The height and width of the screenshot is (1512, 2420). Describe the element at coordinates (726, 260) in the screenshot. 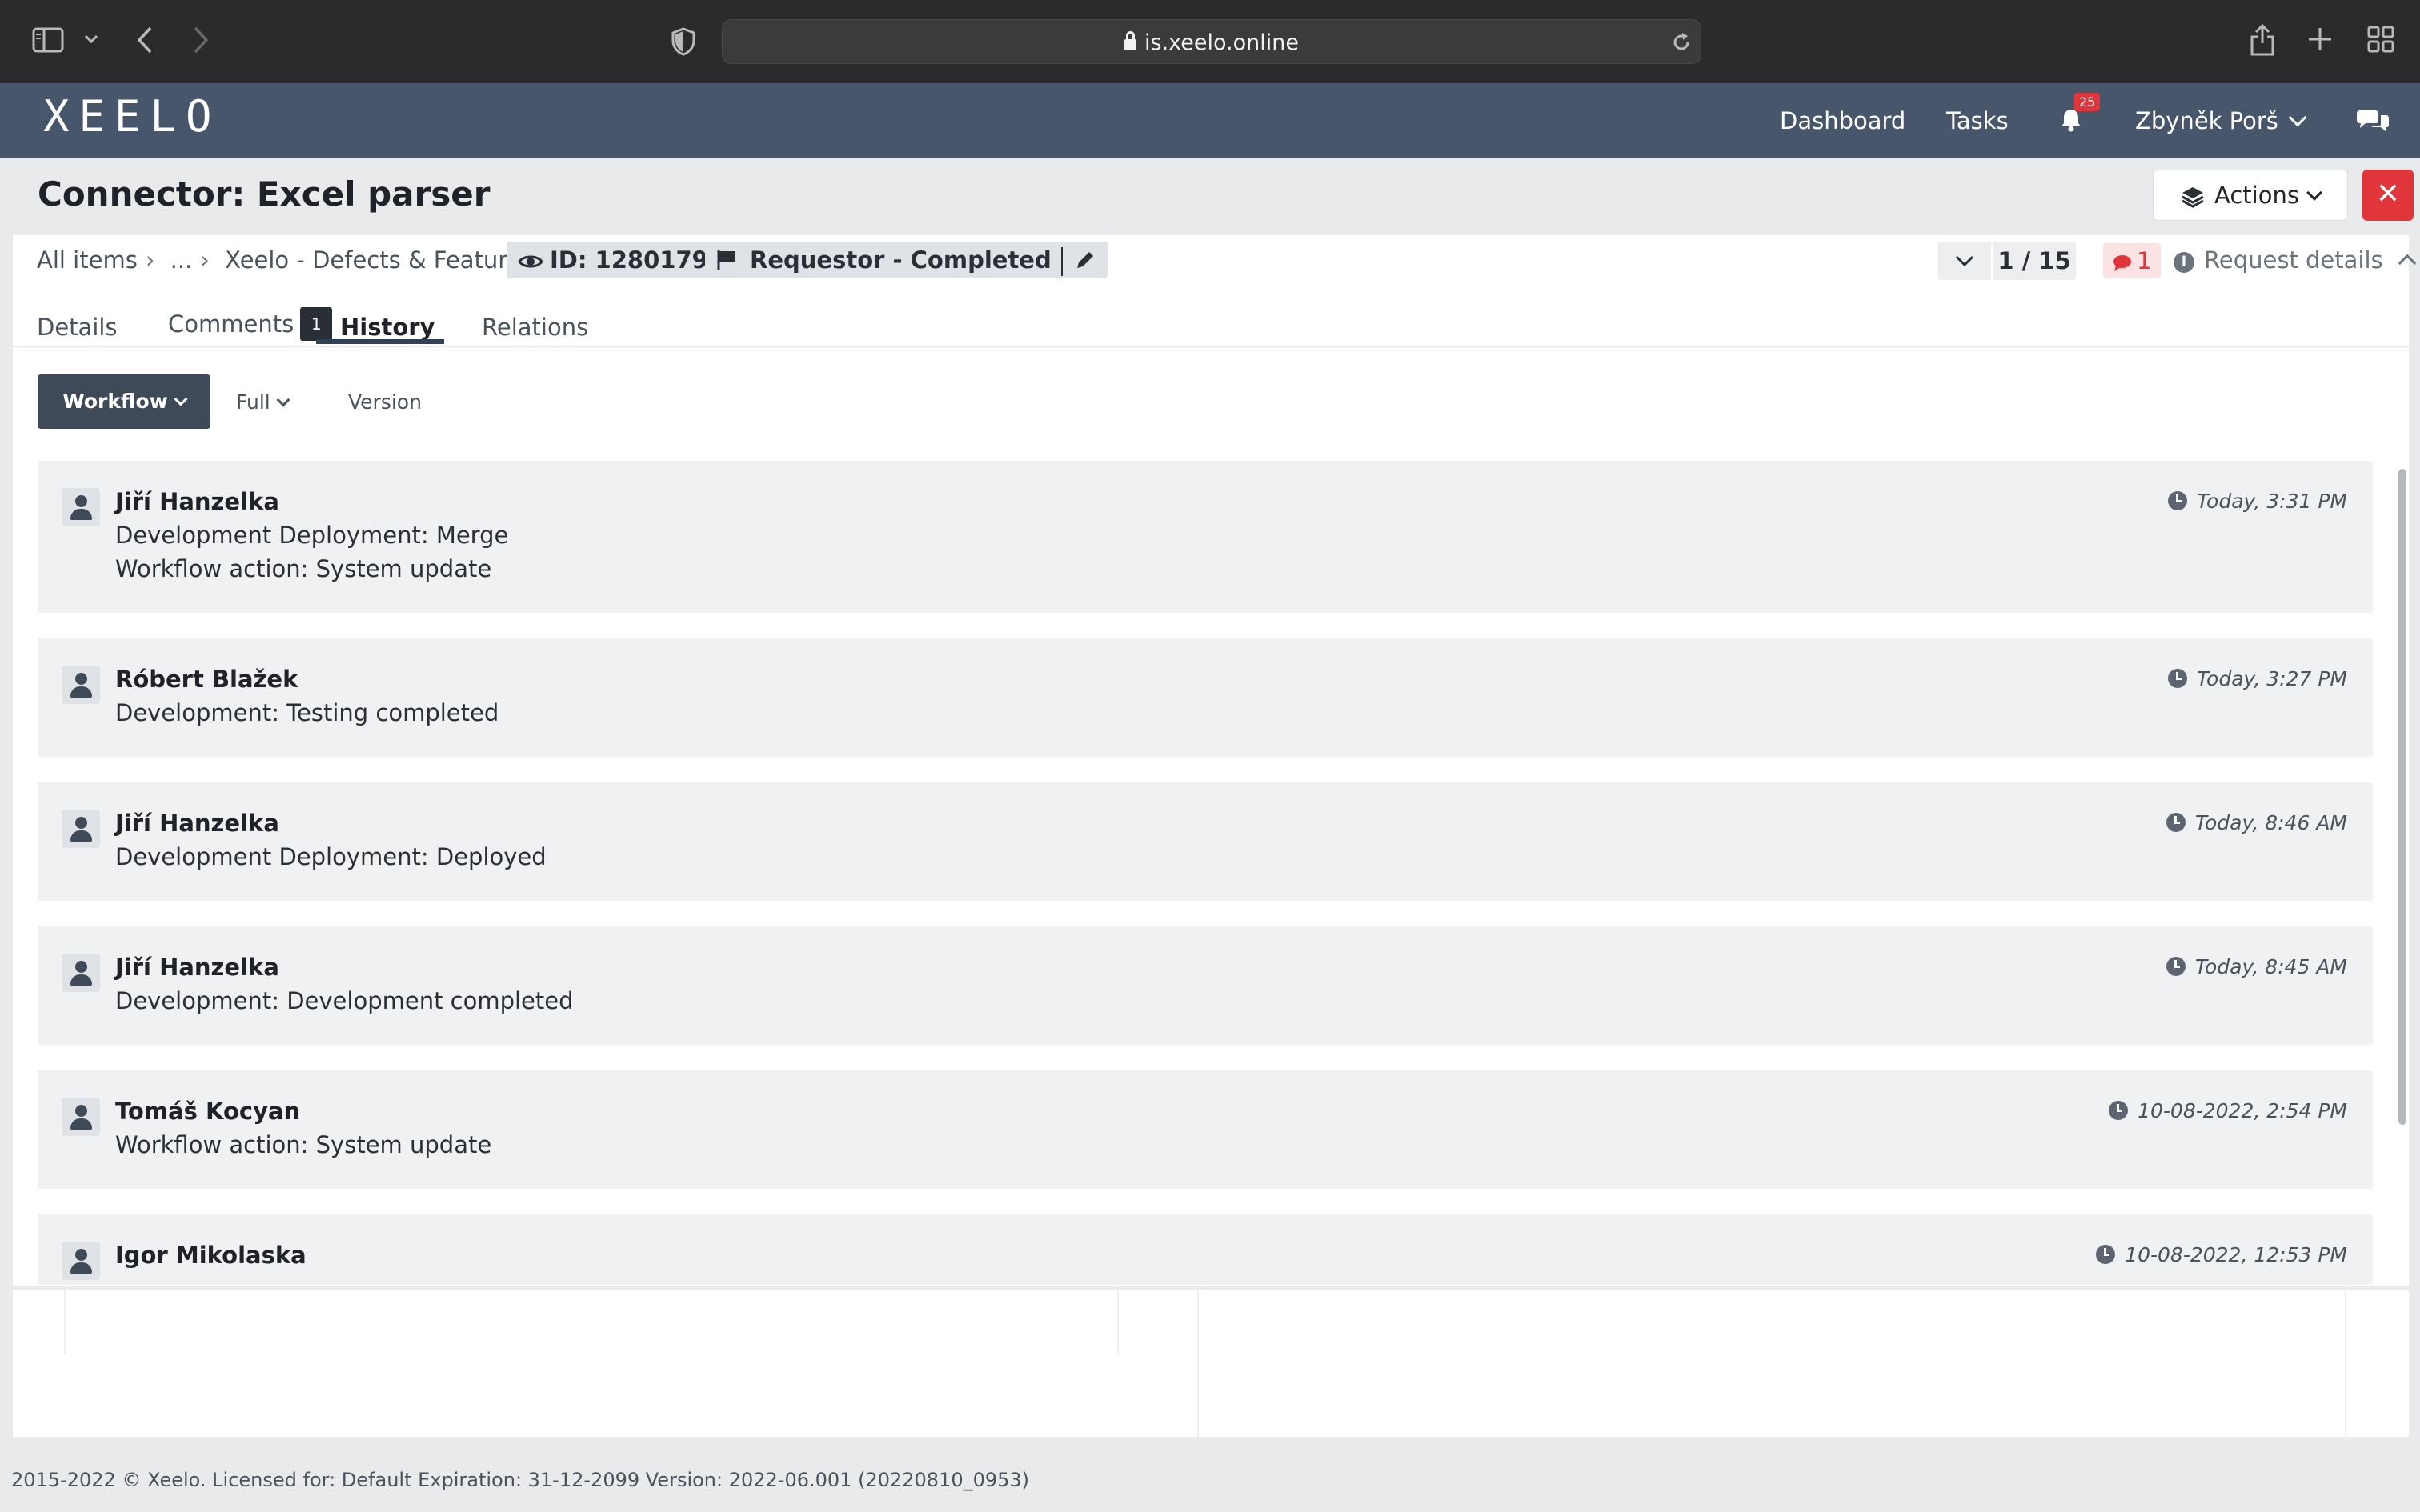

I see `flag-icon` at that location.